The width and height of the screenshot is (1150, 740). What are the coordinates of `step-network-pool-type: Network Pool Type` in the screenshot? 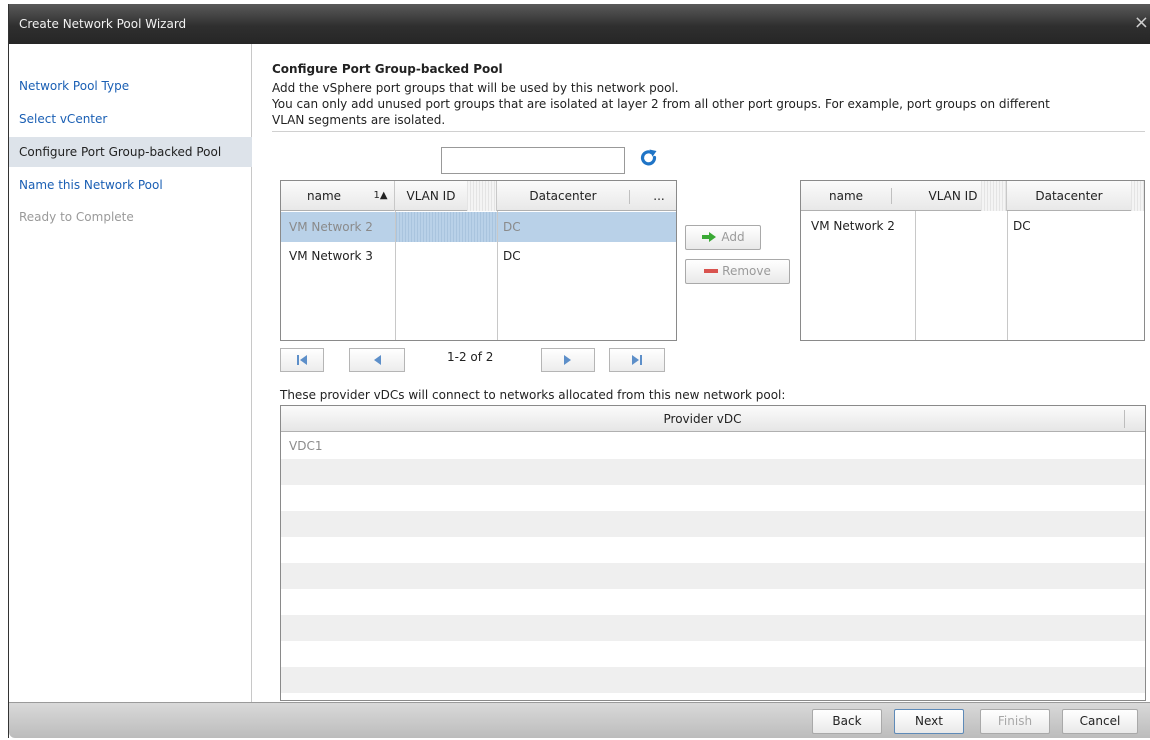 It's located at (130, 86).